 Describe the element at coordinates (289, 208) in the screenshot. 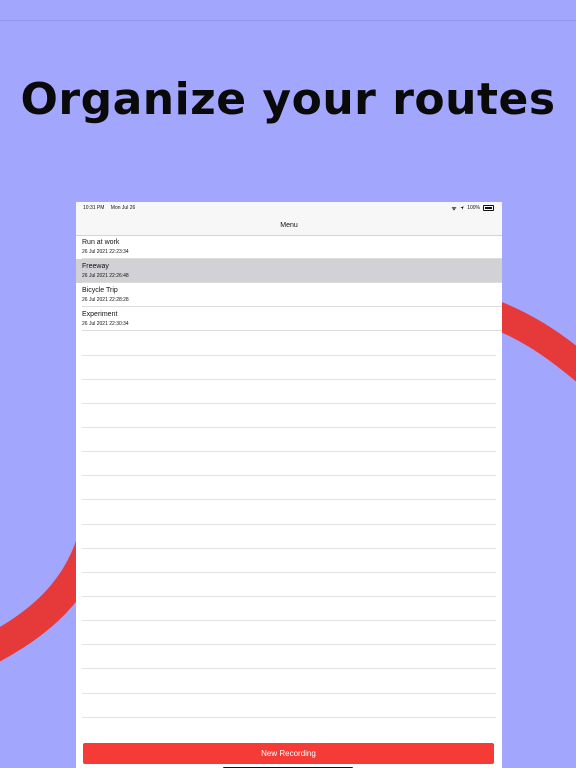

I see `status-bar: 10:31 PM Mon Jul 26 100%` at that location.